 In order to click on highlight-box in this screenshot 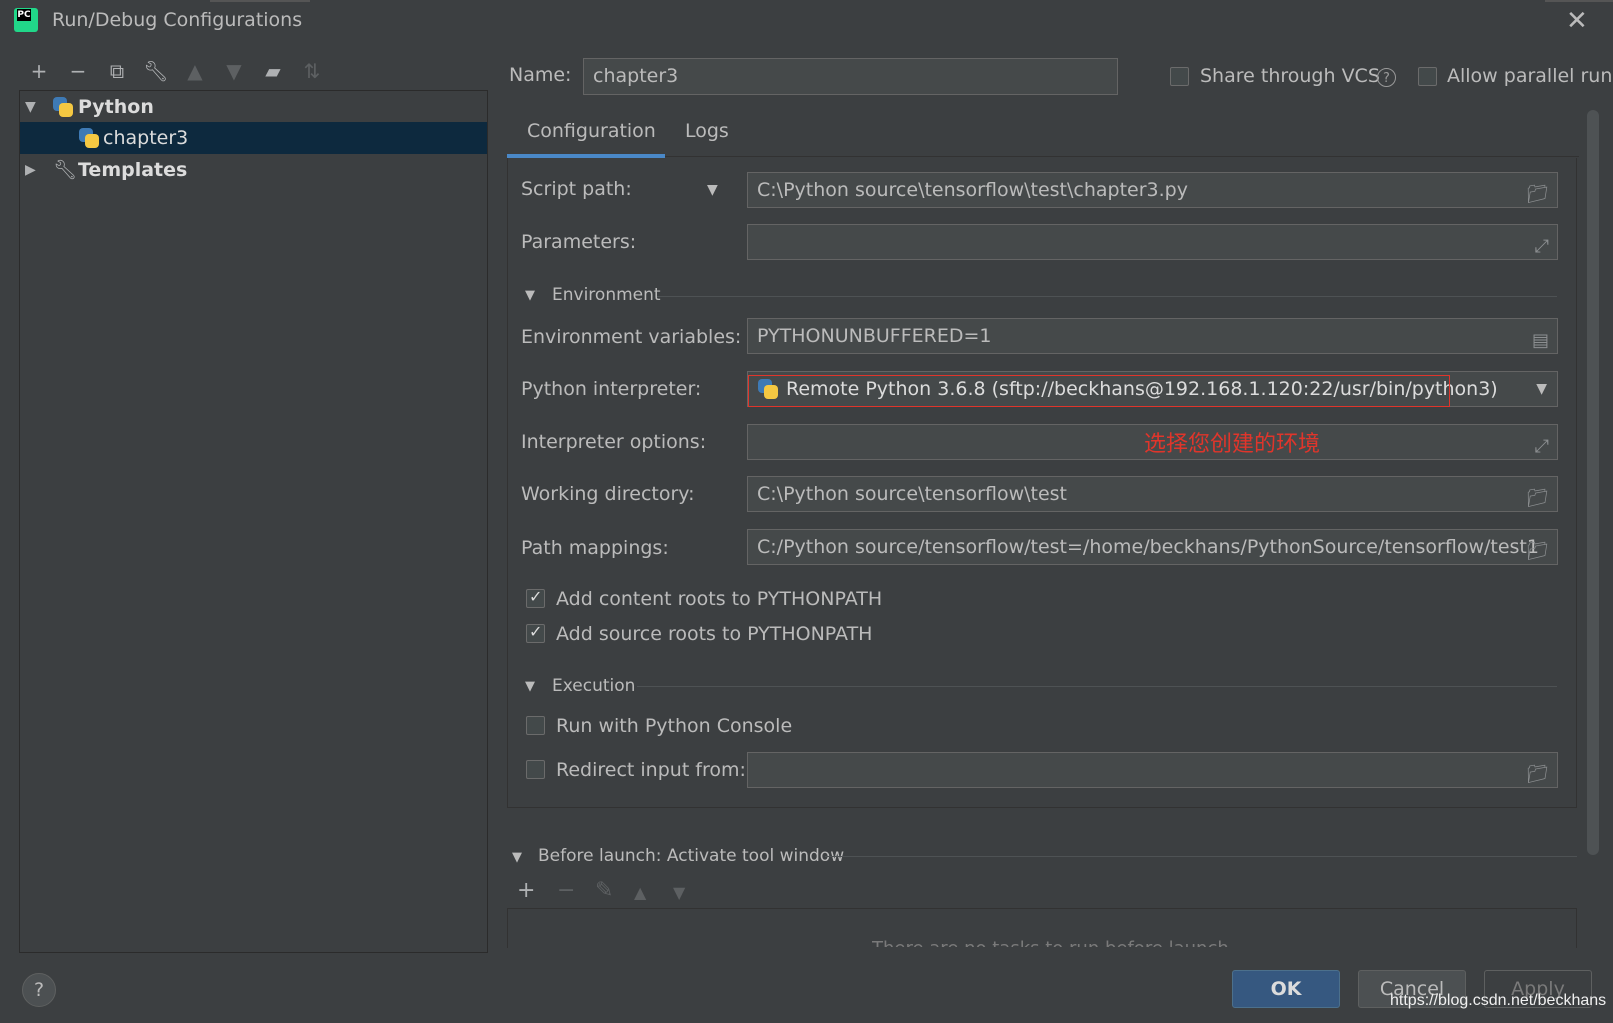, I will do `click(1099, 391)`.